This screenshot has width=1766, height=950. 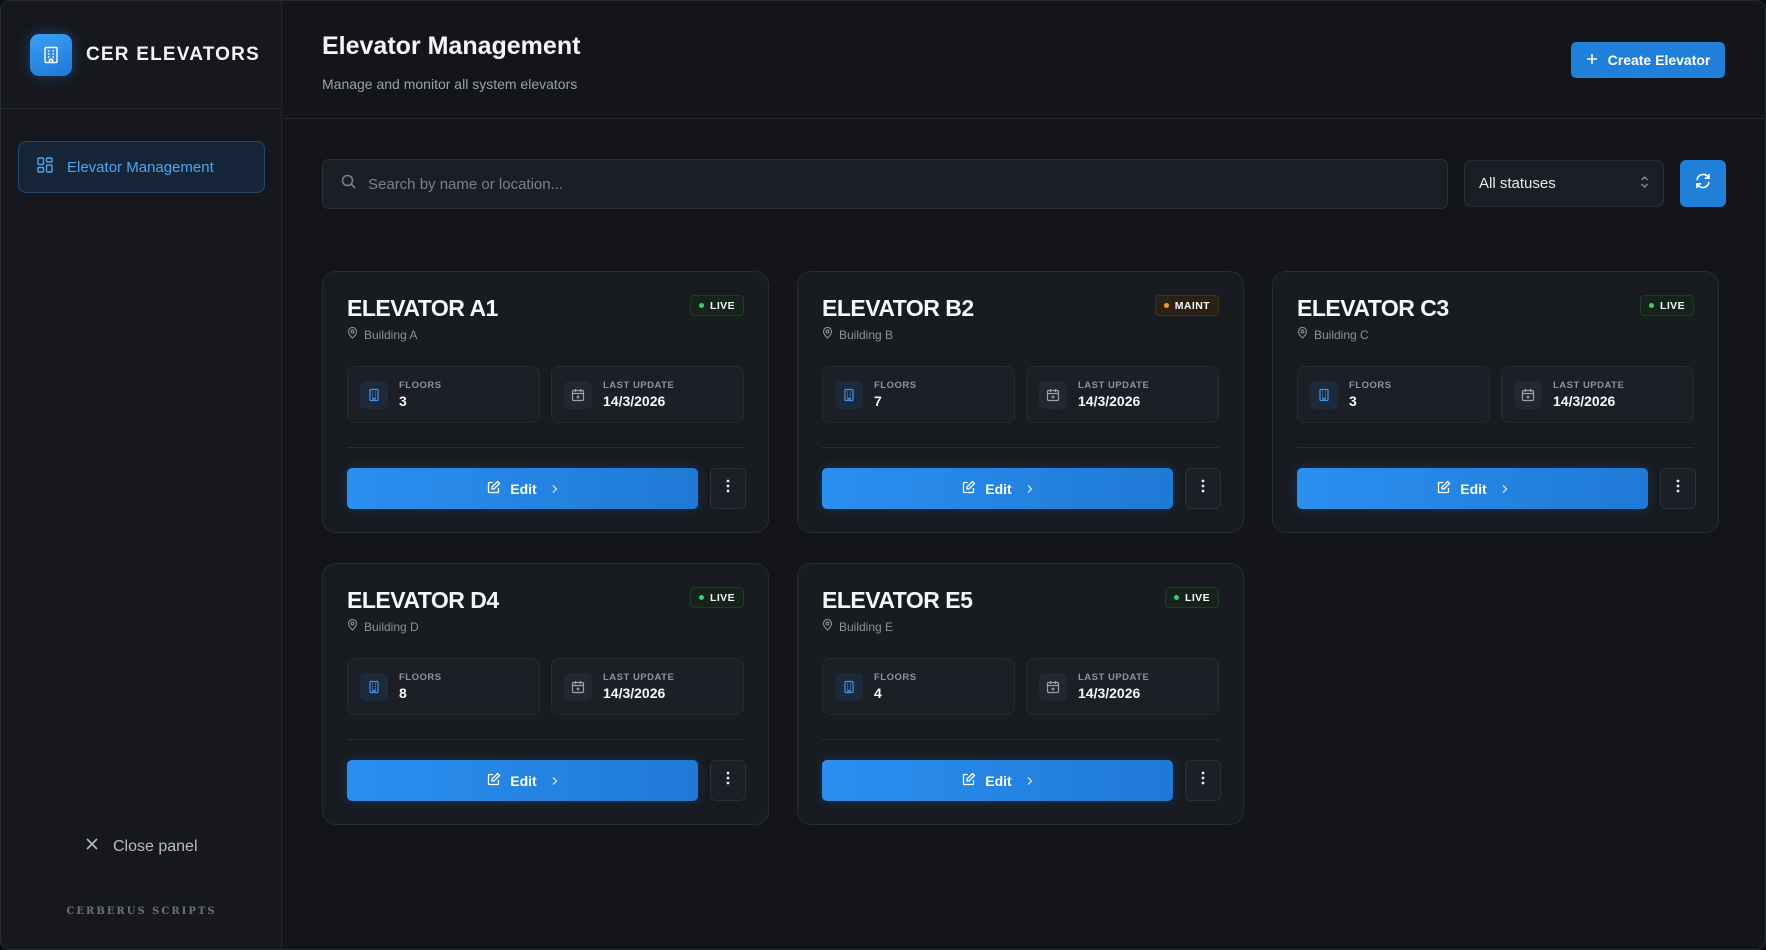 What do you see at coordinates (348, 184) in the screenshot?
I see `search-icon` at bounding box center [348, 184].